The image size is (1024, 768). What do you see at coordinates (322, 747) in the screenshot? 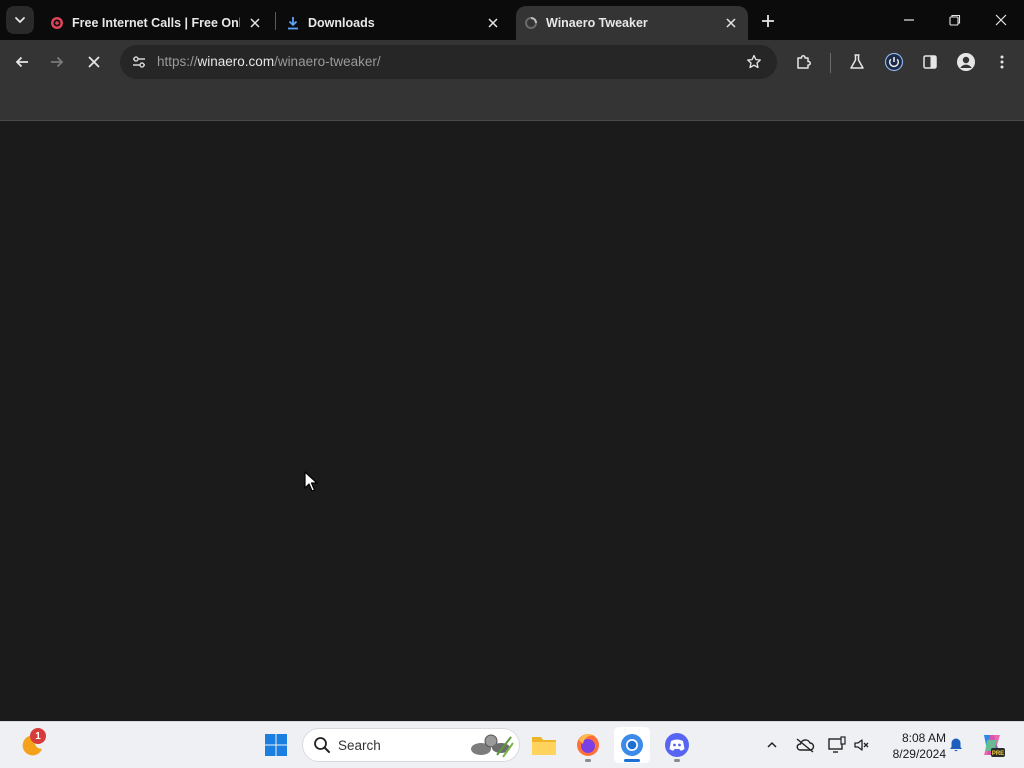
I see `search-icon` at bounding box center [322, 747].